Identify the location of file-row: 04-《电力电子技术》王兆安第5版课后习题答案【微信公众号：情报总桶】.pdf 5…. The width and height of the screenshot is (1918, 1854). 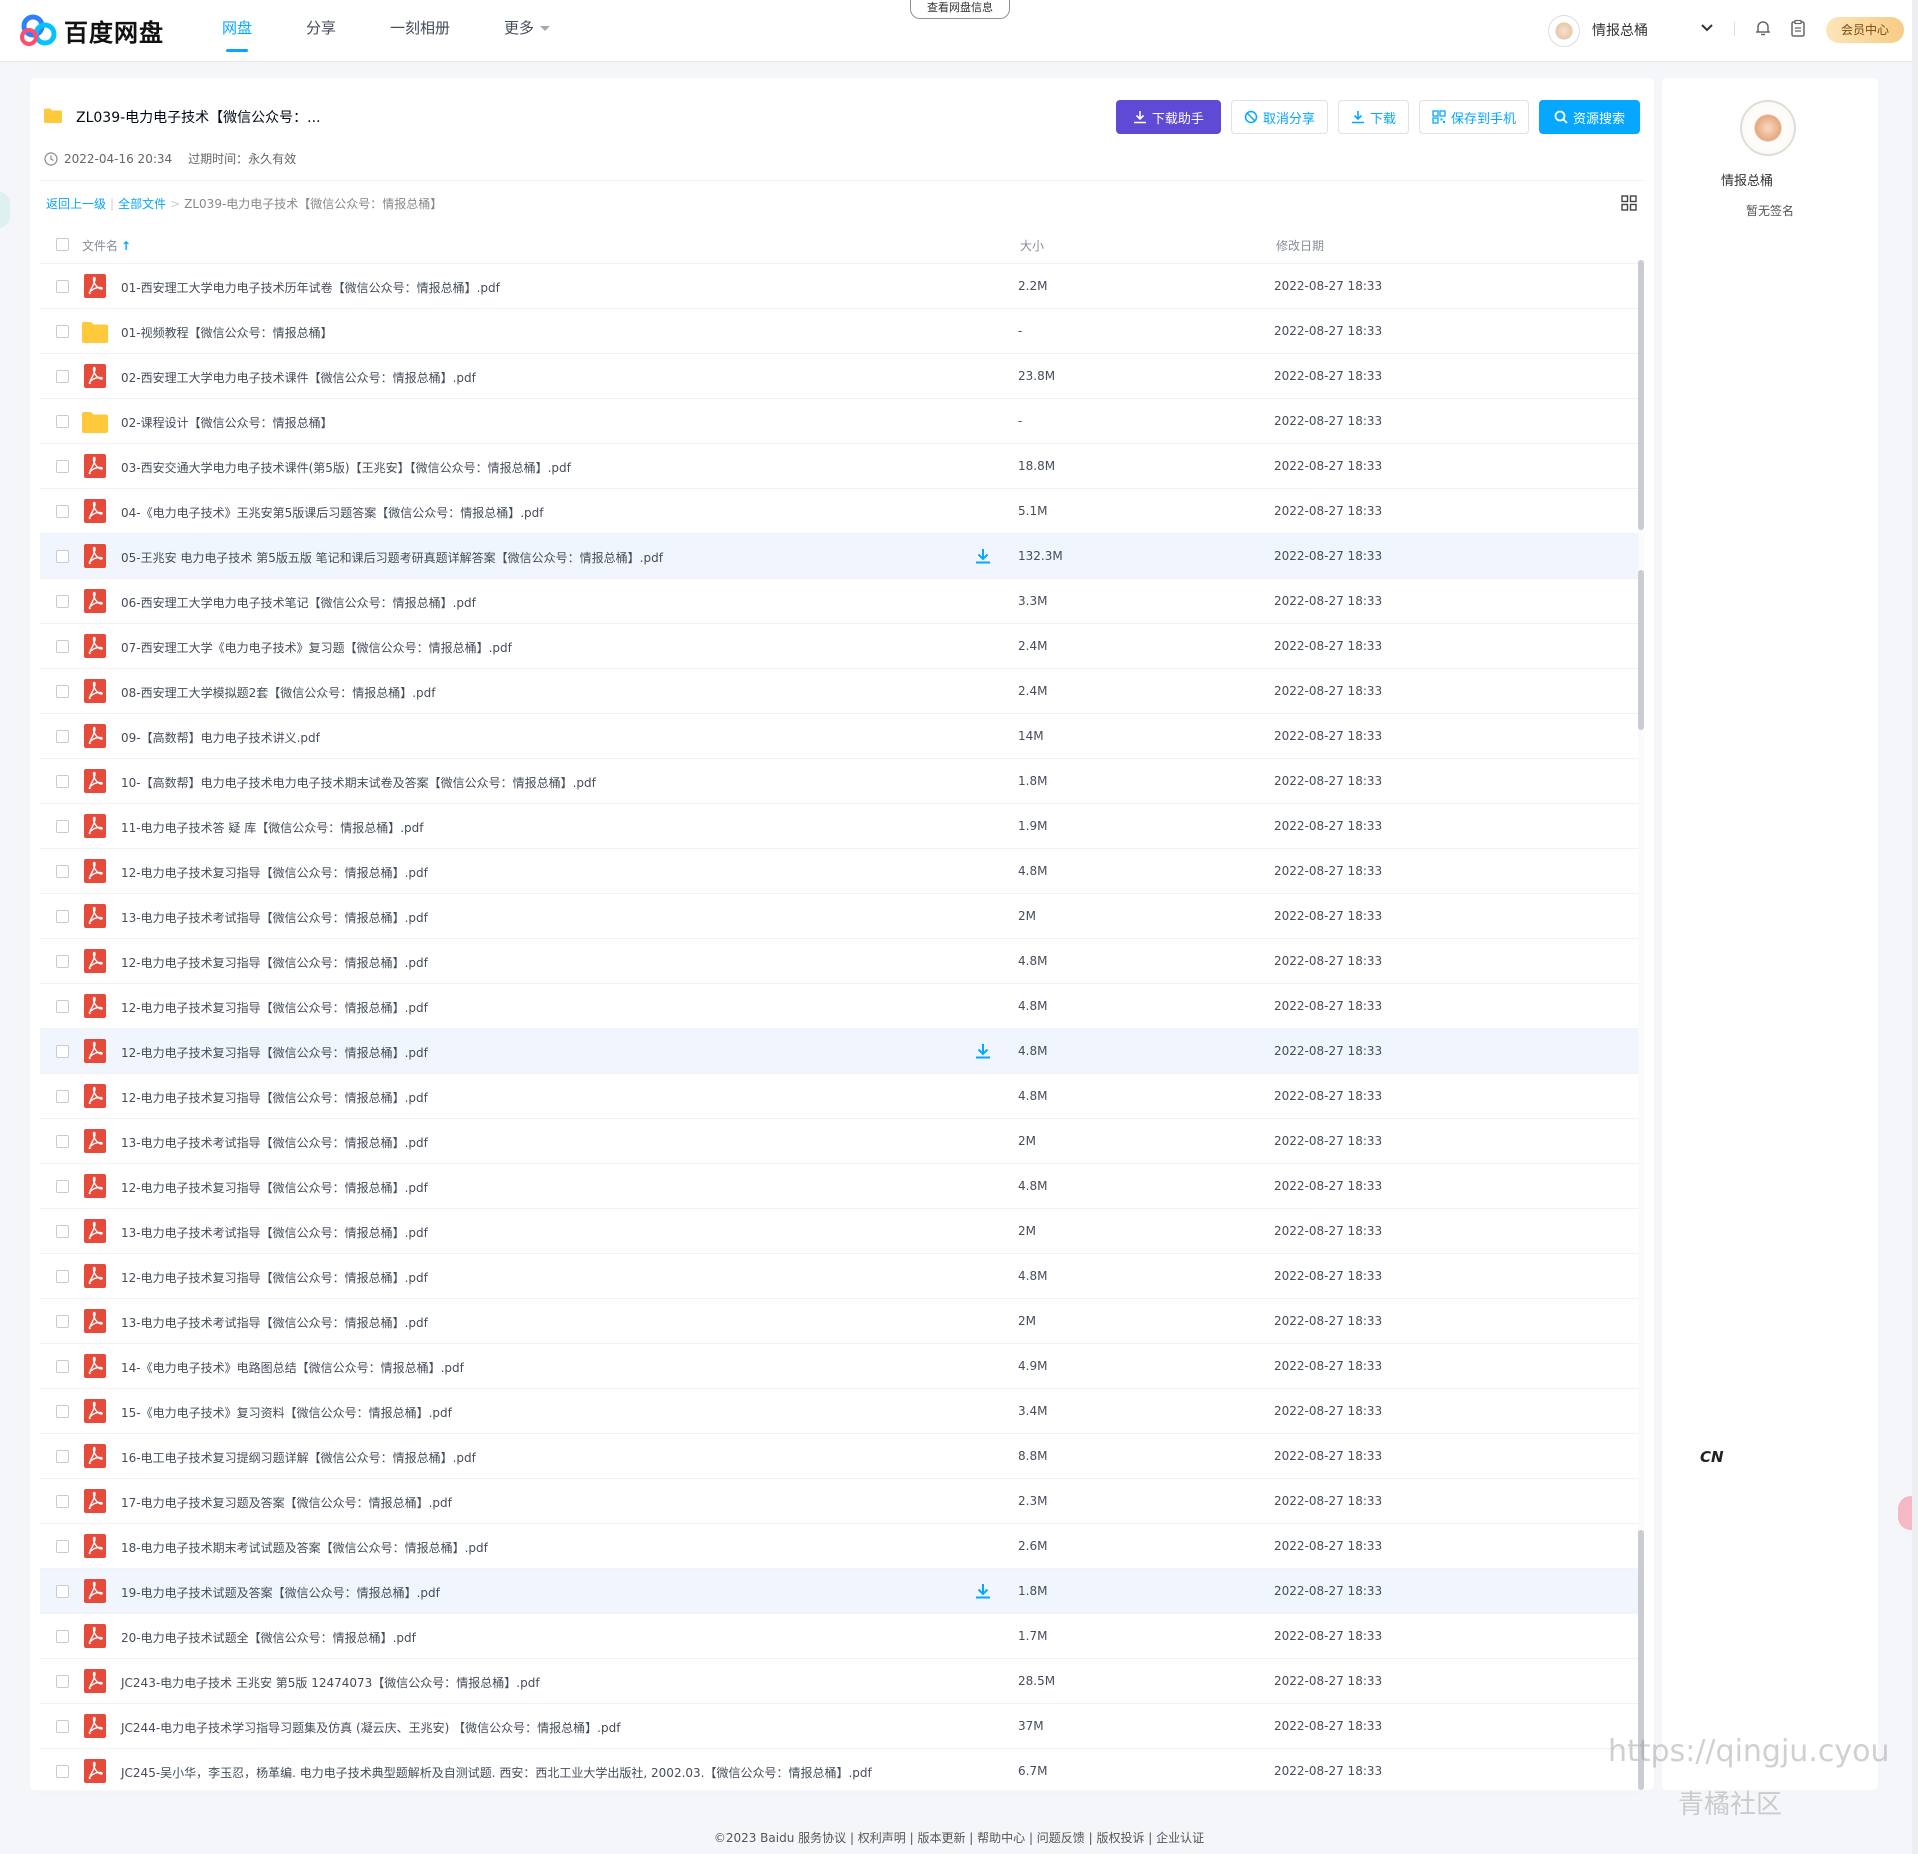
(839, 511).